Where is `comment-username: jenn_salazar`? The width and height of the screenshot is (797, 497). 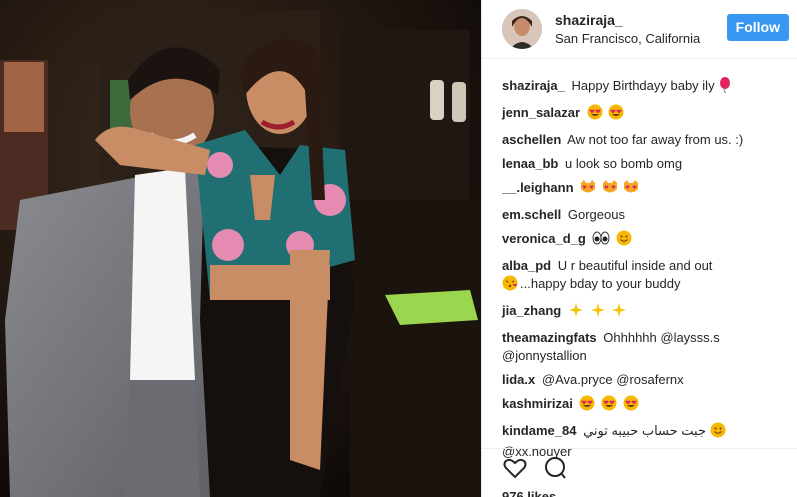
comment-username: jenn_salazar is located at coordinates (541, 112).